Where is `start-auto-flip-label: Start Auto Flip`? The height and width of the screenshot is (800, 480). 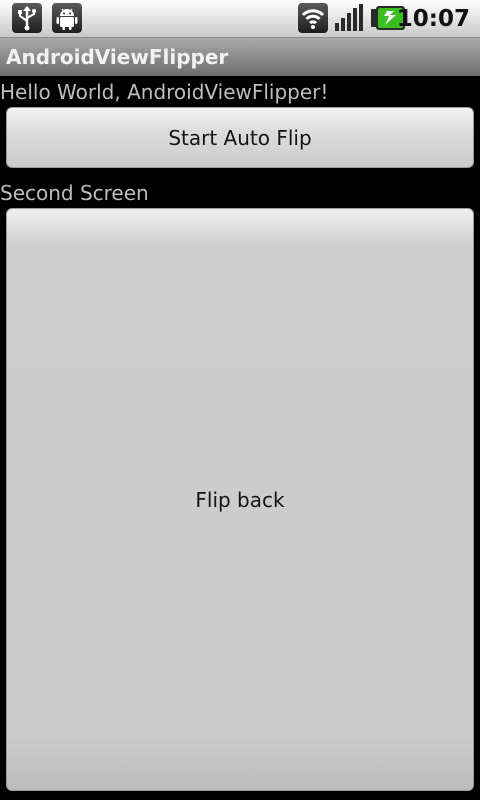
start-auto-flip-label: Start Auto Flip is located at coordinates (240, 137).